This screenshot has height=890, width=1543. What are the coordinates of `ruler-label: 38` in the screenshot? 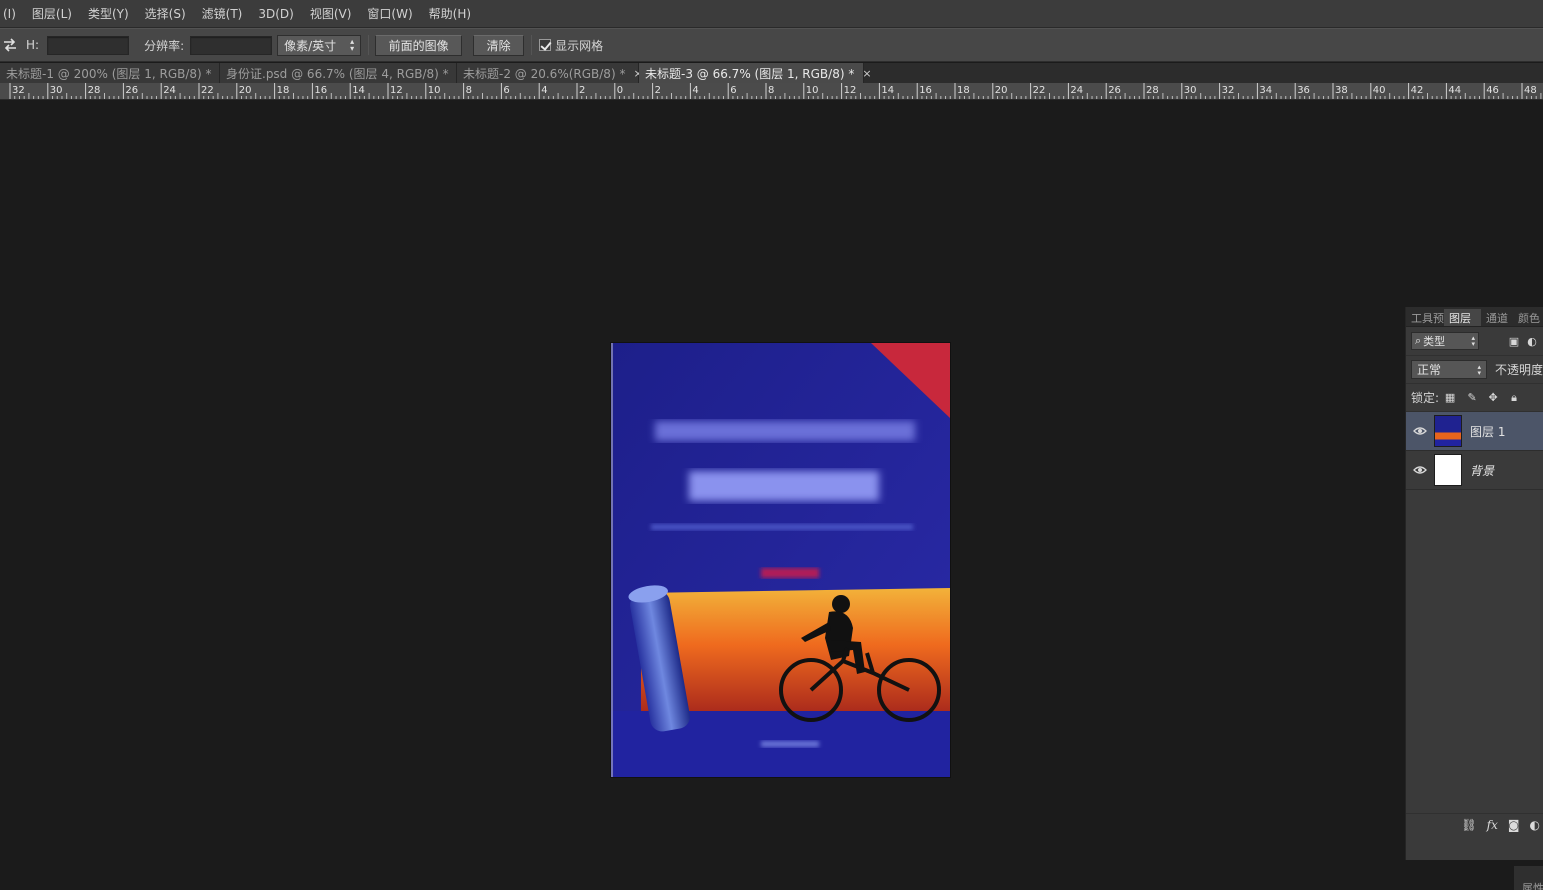 It's located at (1341, 90).